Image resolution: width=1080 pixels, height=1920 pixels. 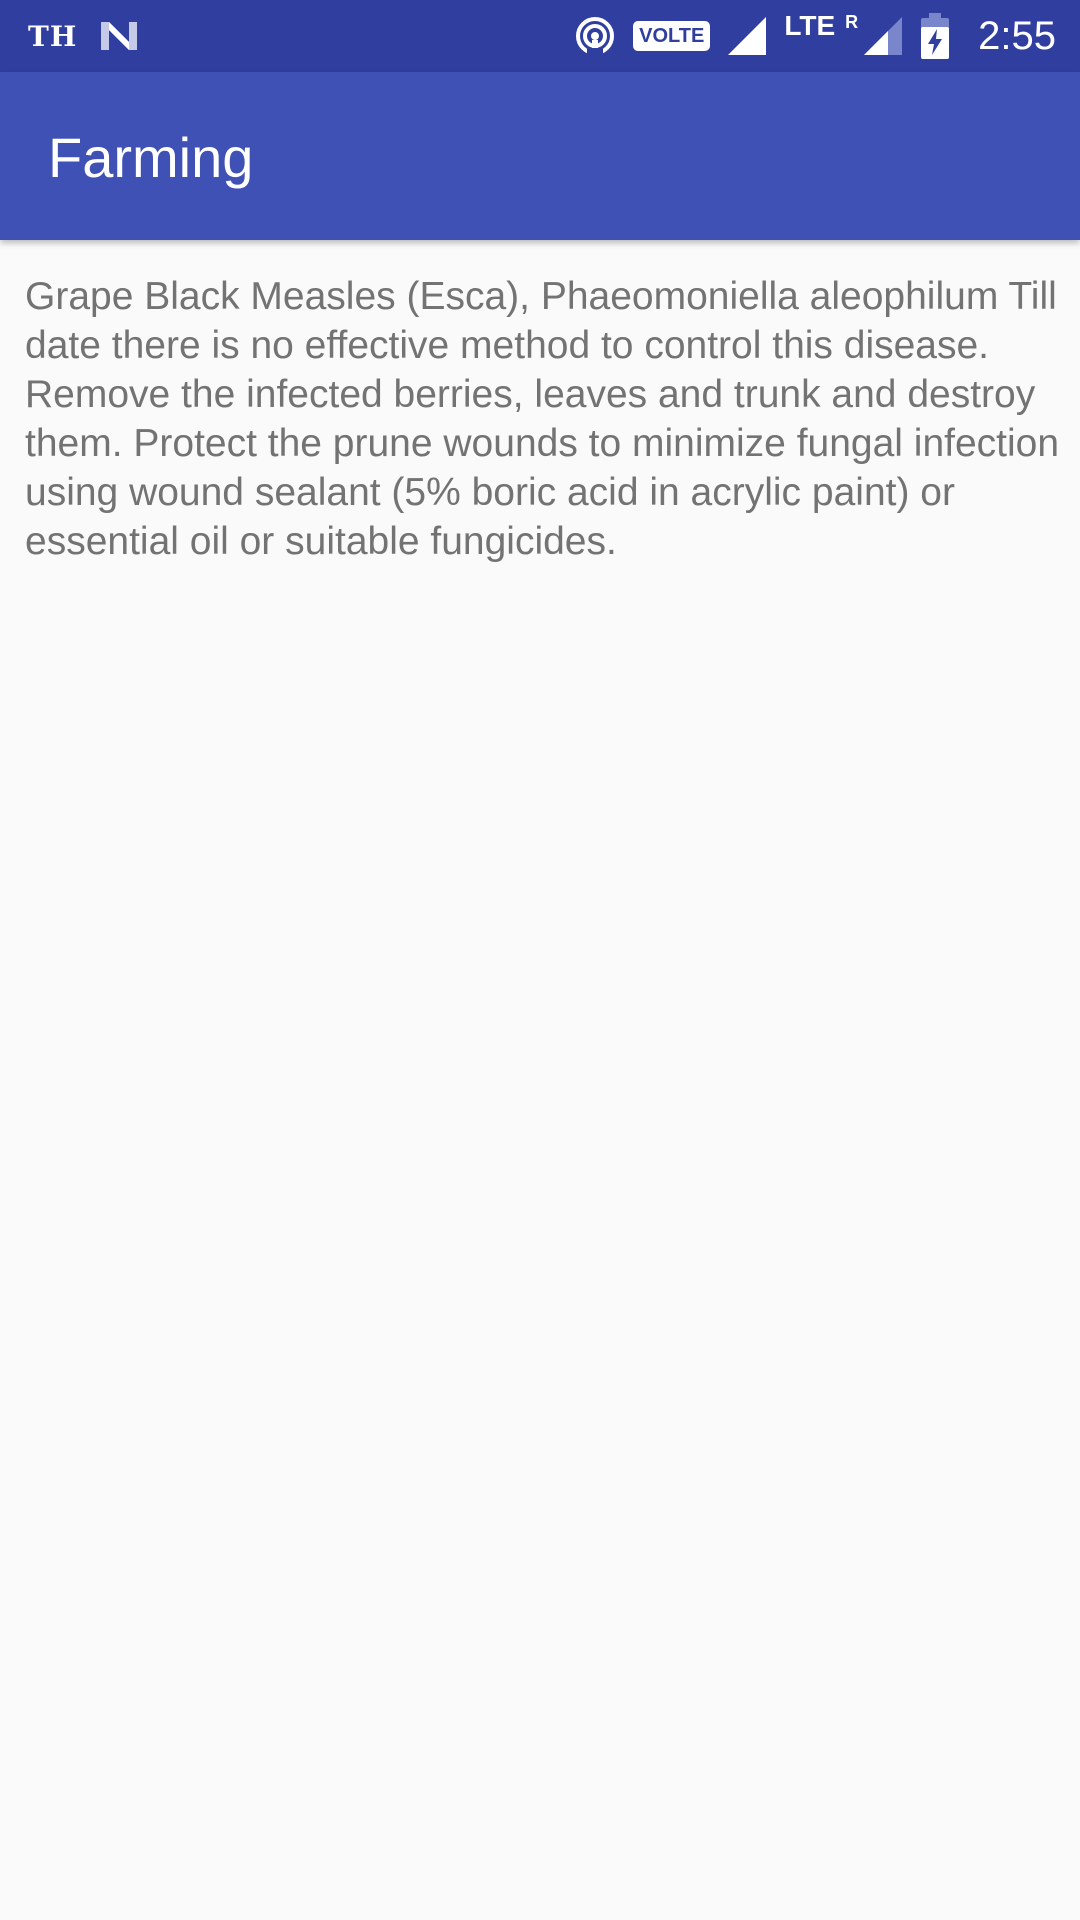 What do you see at coordinates (540, 156) in the screenshot?
I see `app-bar: Farming` at bounding box center [540, 156].